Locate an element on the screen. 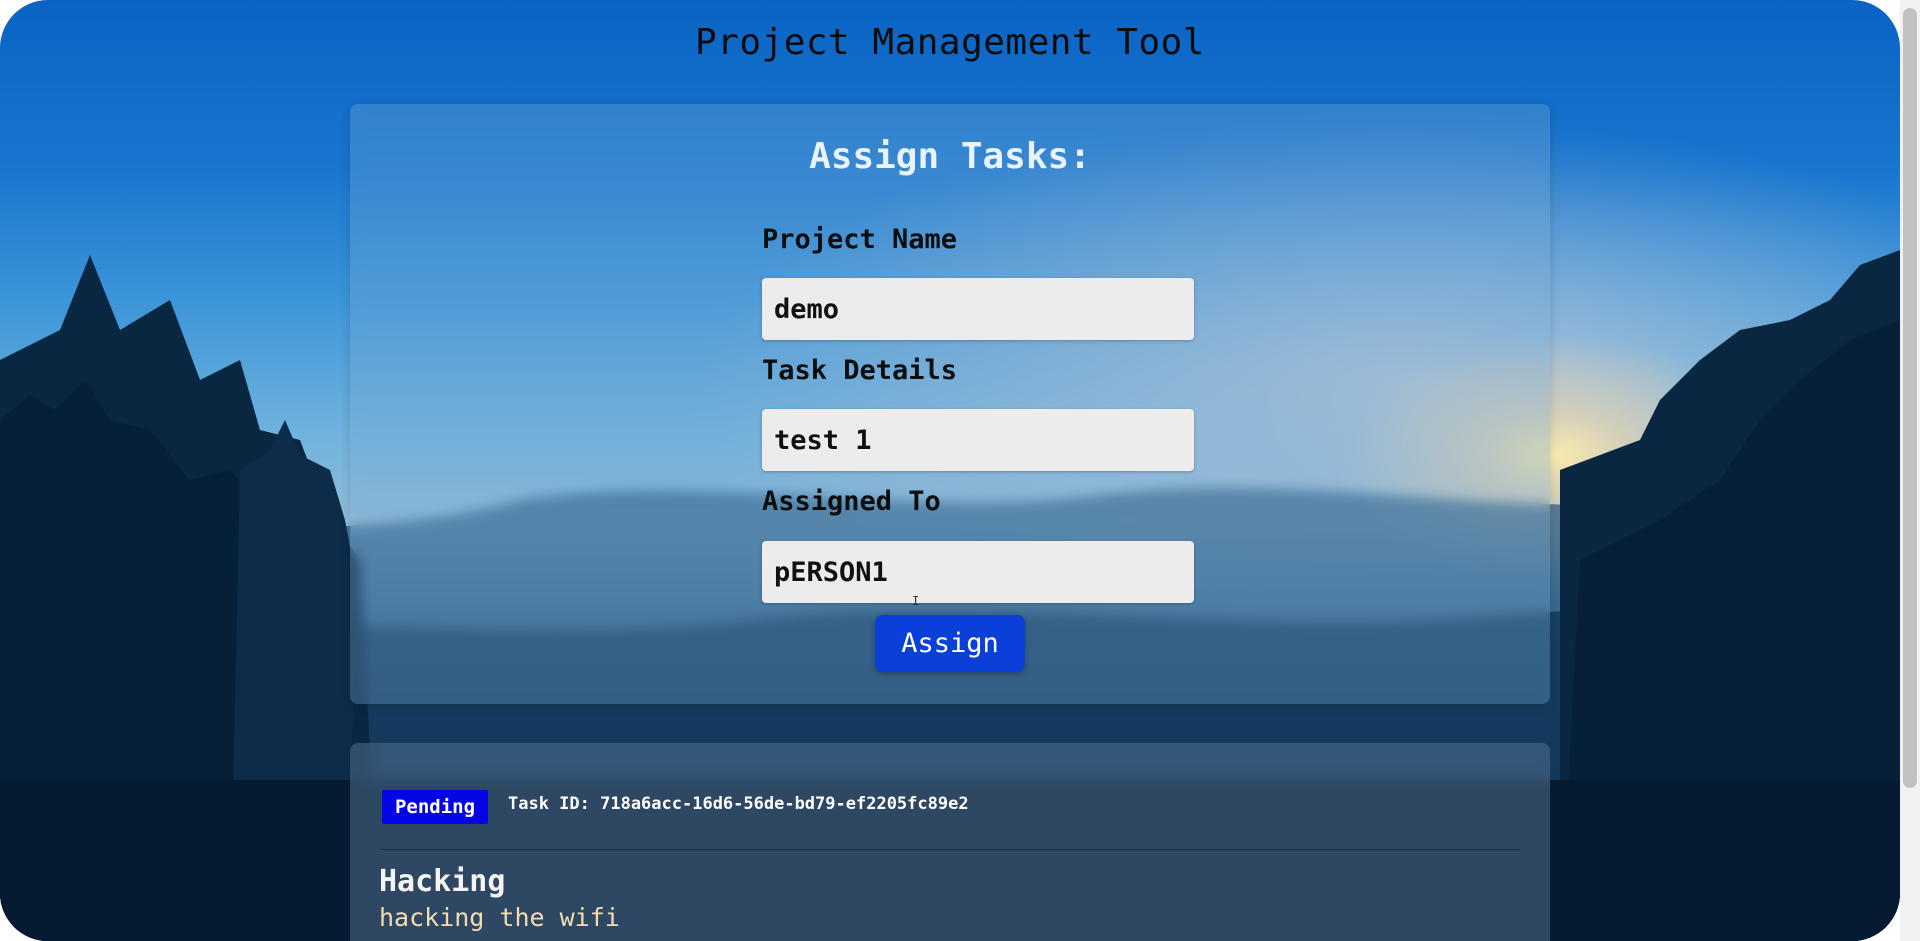 This screenshot has width=1920, height=941. task-divider is located at coordinates (950, 849).